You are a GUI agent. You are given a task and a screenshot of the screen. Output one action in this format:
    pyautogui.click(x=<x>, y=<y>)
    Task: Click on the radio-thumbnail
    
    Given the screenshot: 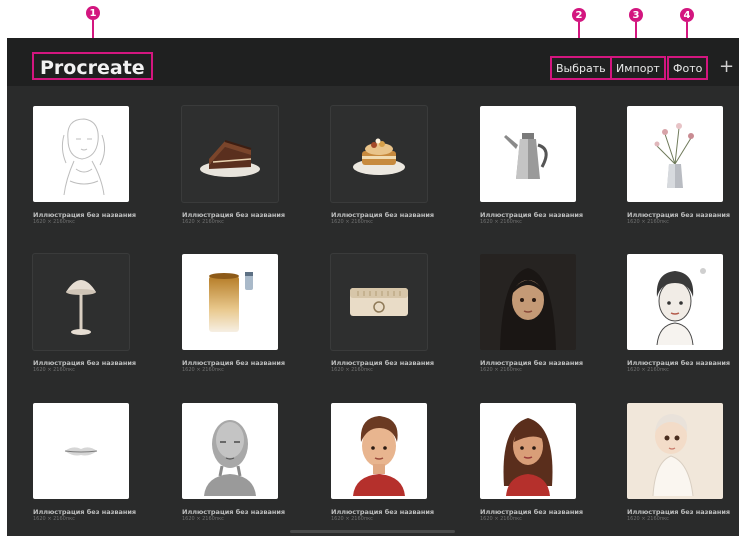 What is the action you would take?
    pyautogui.click(x=379, y=302)
    